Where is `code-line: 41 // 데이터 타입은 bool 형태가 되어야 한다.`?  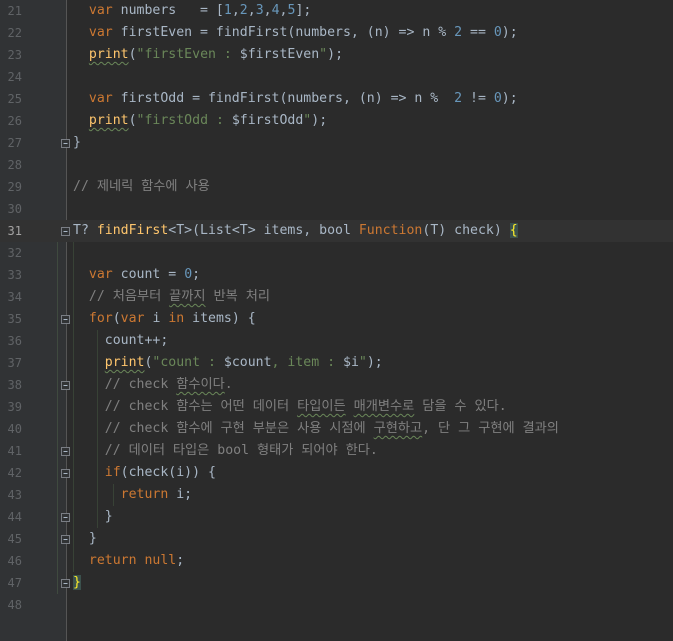 code-line: 41 // 데이터 타입은 bool 형태가 되어야 한다. is located at coordinates (336, 451).